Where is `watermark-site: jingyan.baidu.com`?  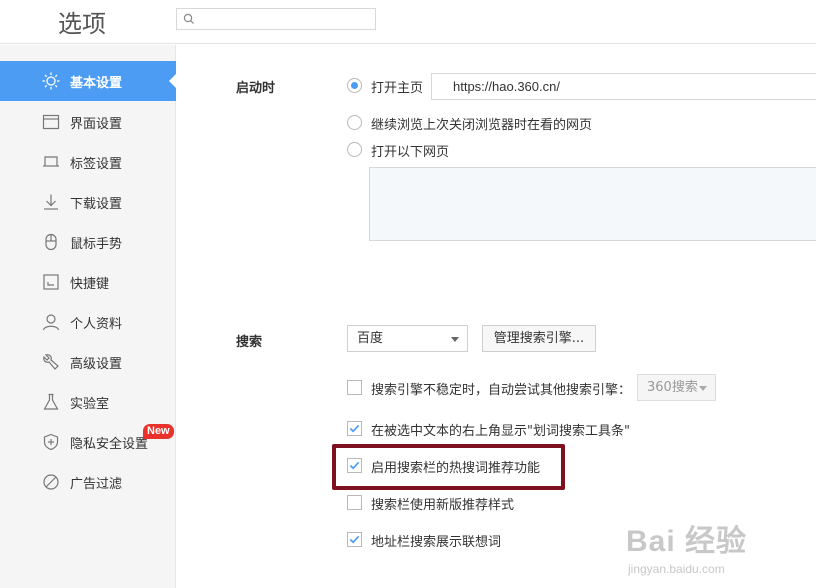 watermark-site: jingyan.baidu.com is located at coordinates (676, 569).